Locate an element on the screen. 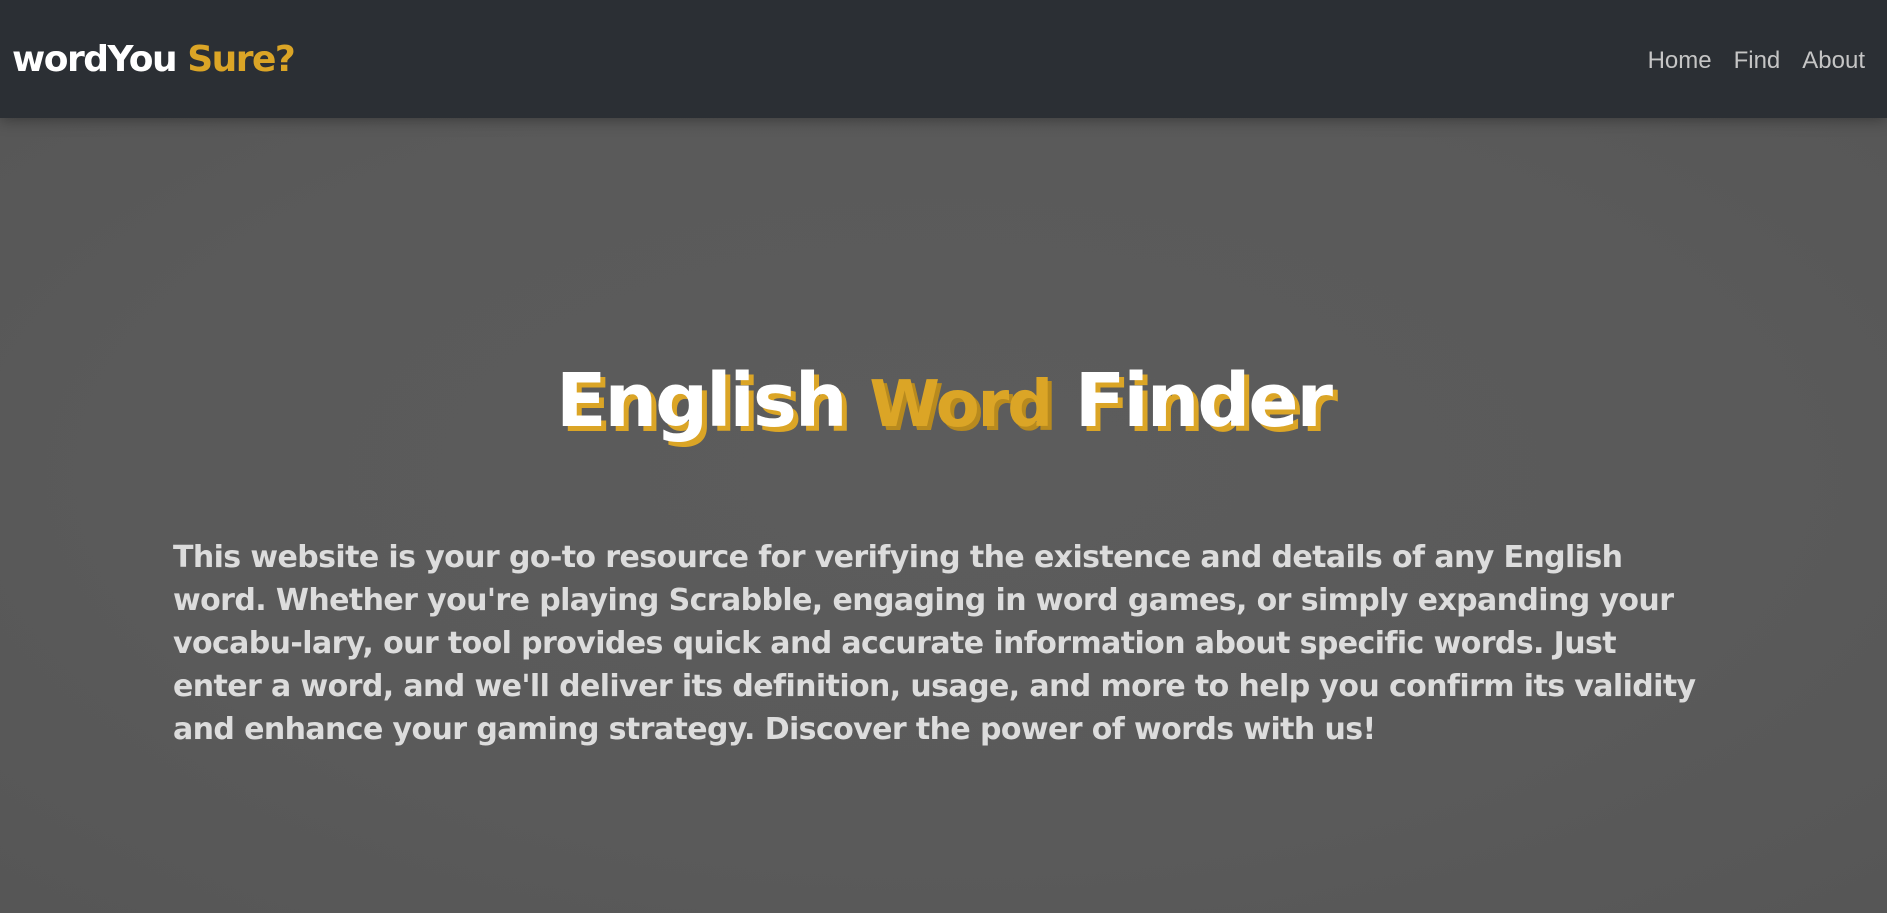 The height and width of the screenshot is (913, 1887). page-title: English Word Finder is located at coordinates (943, 403).